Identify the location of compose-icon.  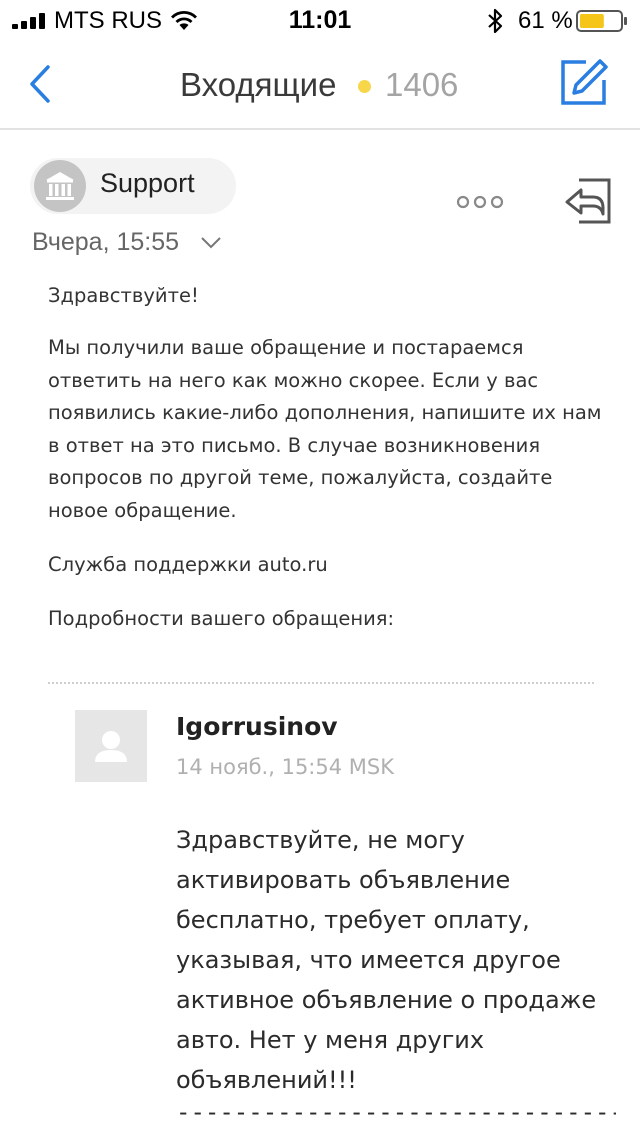
(584, 82).